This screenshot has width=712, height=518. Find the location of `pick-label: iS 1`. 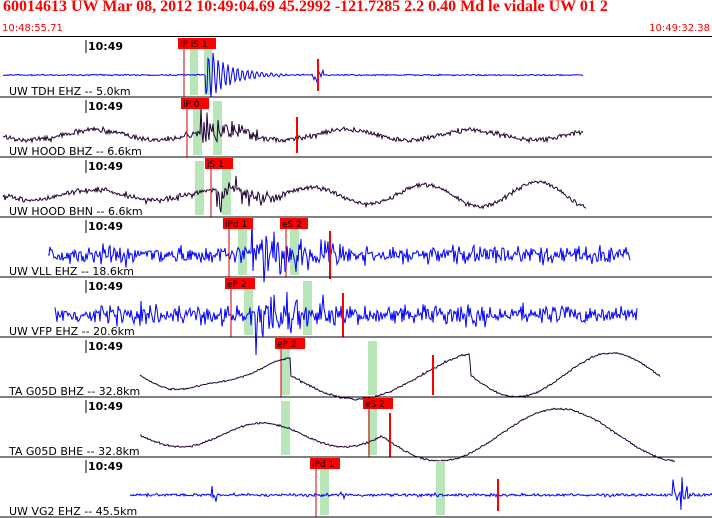

pick-label: iS 1 is located at coordinates (215, 165).